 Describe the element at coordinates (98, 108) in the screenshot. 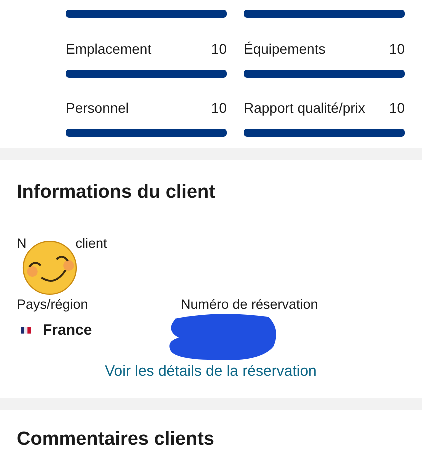

I see `rating-label: Personnel` at that location.